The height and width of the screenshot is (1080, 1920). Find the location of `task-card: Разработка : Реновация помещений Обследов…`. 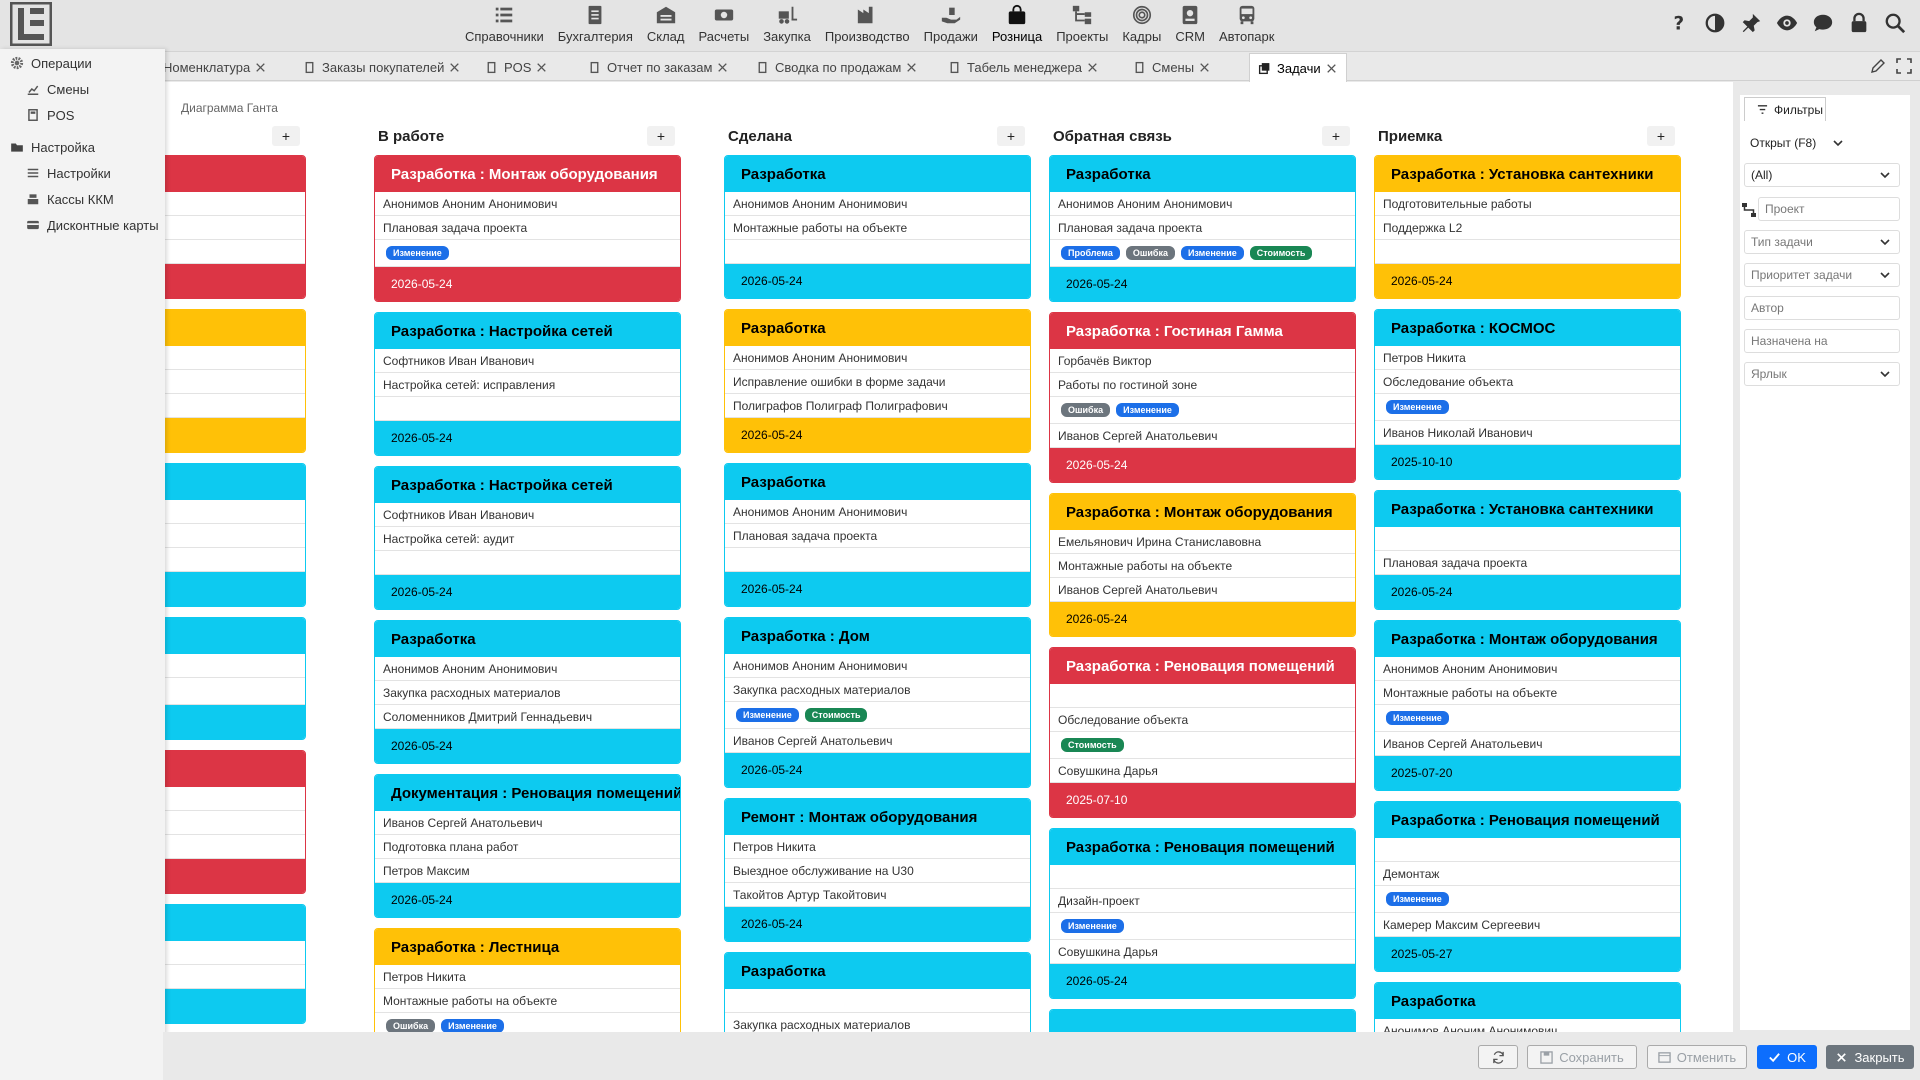

task-card: Разработка : Реновация помещений Обследов… is located at coordinates (1202, 732).